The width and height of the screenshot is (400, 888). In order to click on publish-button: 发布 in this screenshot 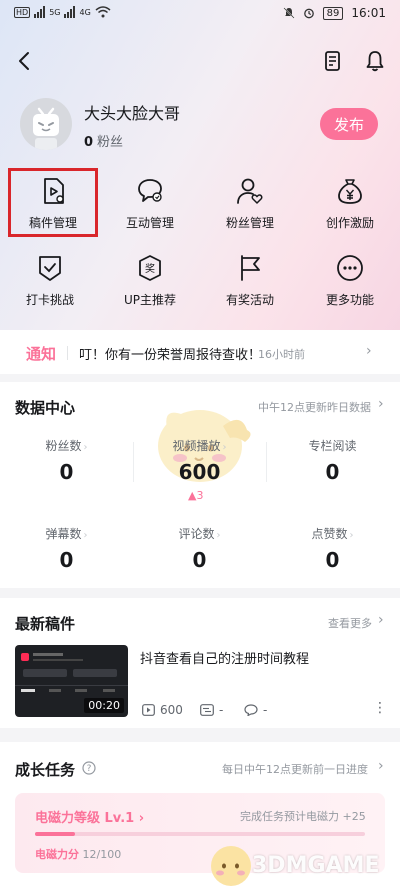, I will do `click(349, 124)`.